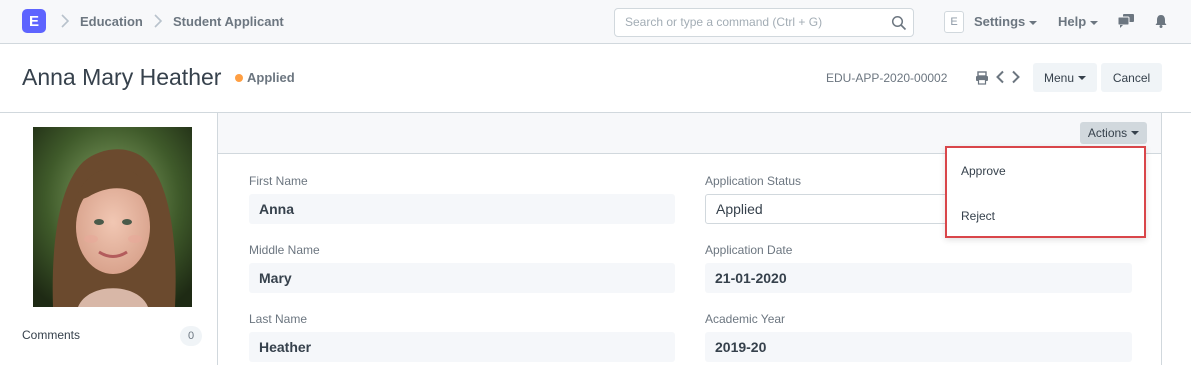 The image size is (1191, 365). What do you see at coordinates (278, 319) in the screenshot?
I see `last-name-label: Last Name` at bounding box center [278, 319].